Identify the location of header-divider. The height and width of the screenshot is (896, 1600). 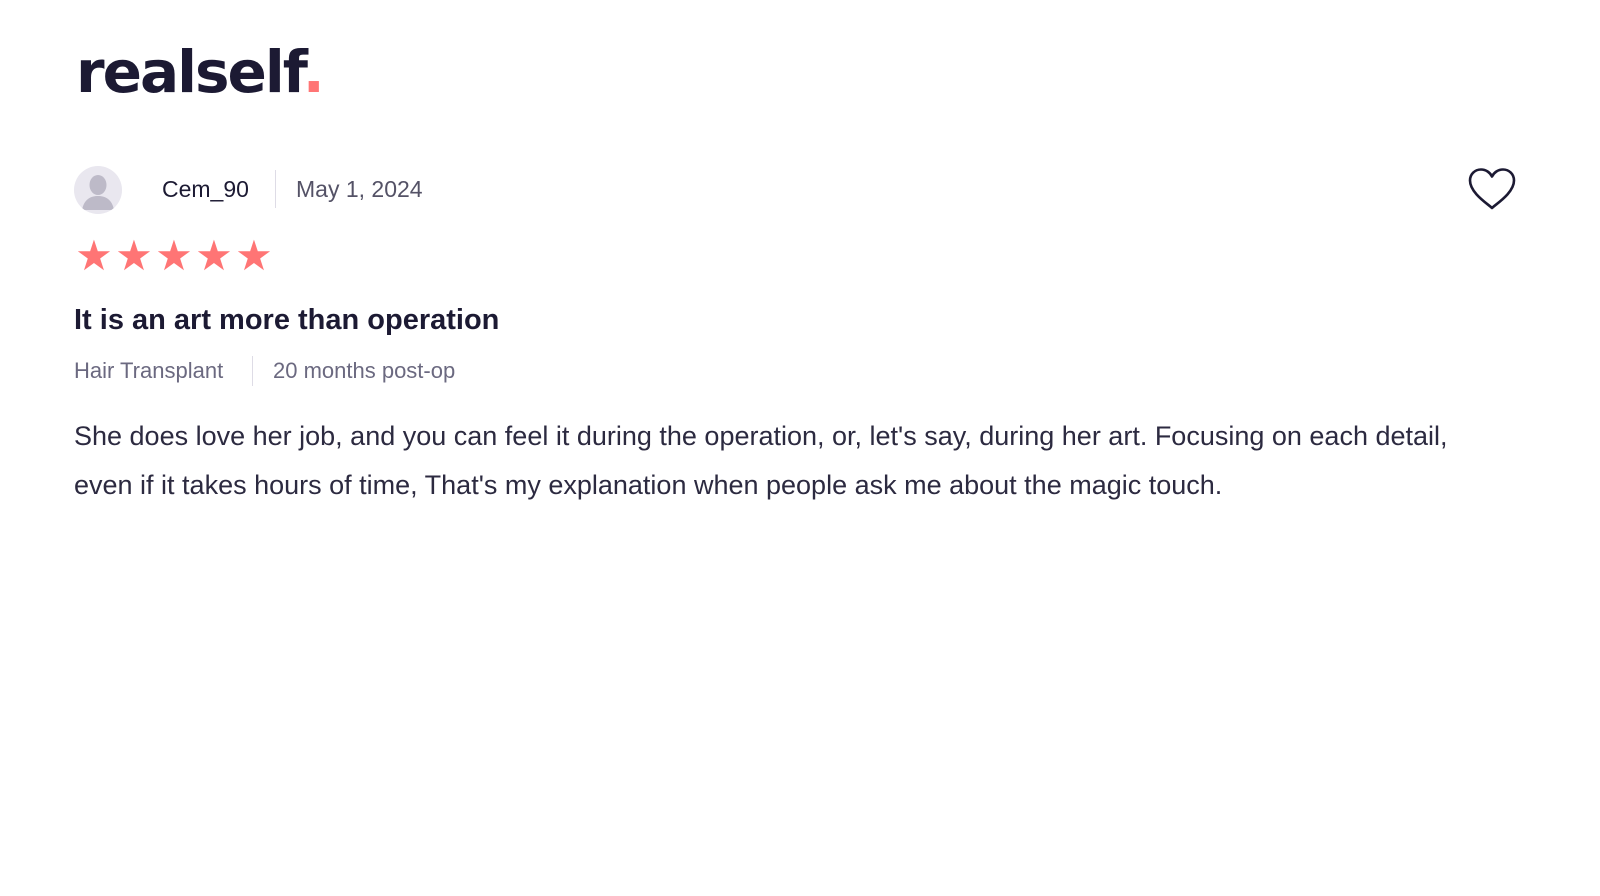
(275, 189).